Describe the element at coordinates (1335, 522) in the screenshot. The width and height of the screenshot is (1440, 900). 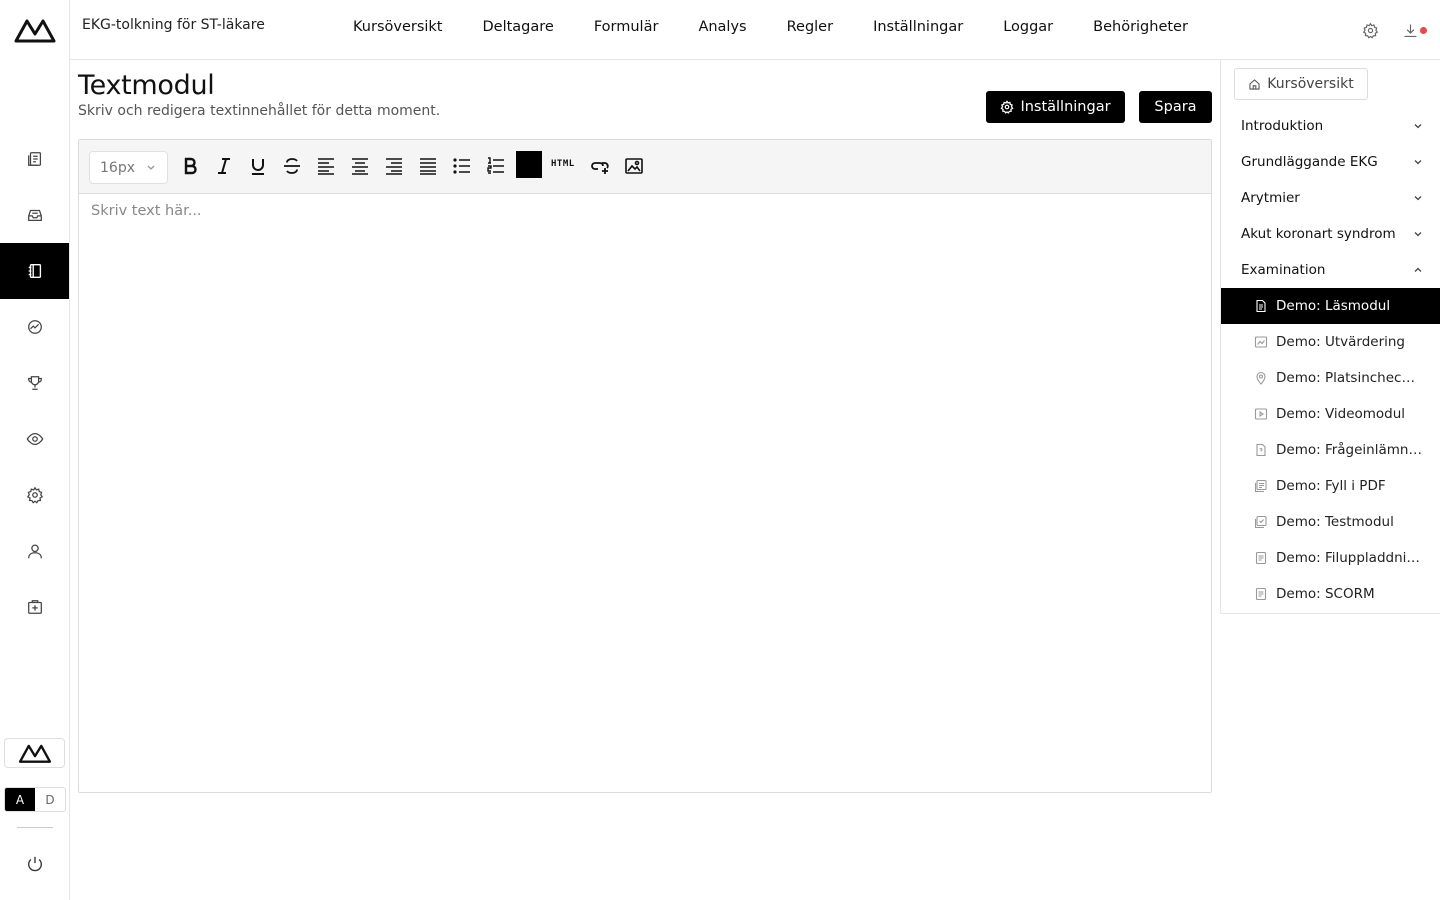
I see `module-label: Demo: Testmodul` at that location.